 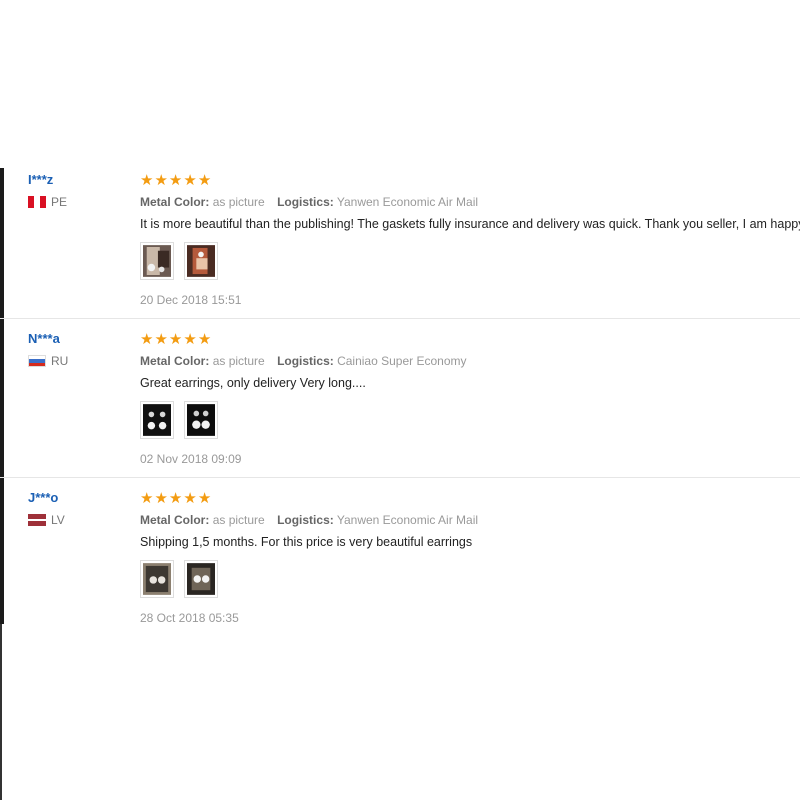 I want to click on user-country: LV, so click(x=78, y=520).